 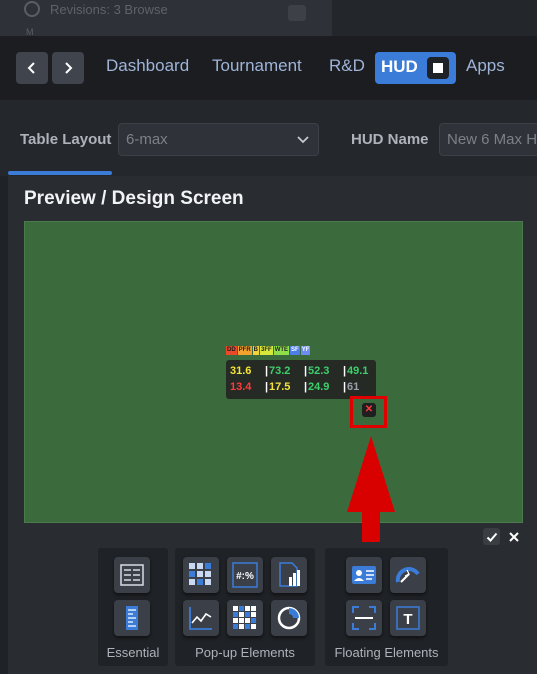 What do you see at coordinates (147, 139) in the screenshot?
I see `table-layout-value: 6-max` at bounding box center [147, 139].